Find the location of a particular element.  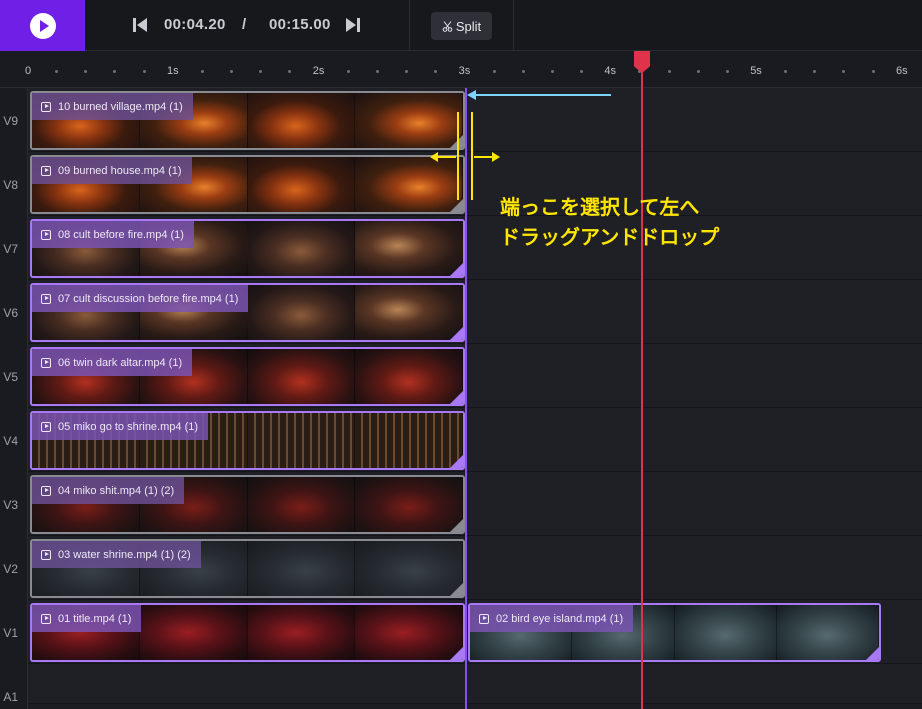

track-row: 04 miko shit.mp4 (1) (2) is located at coordinates (475, 504).